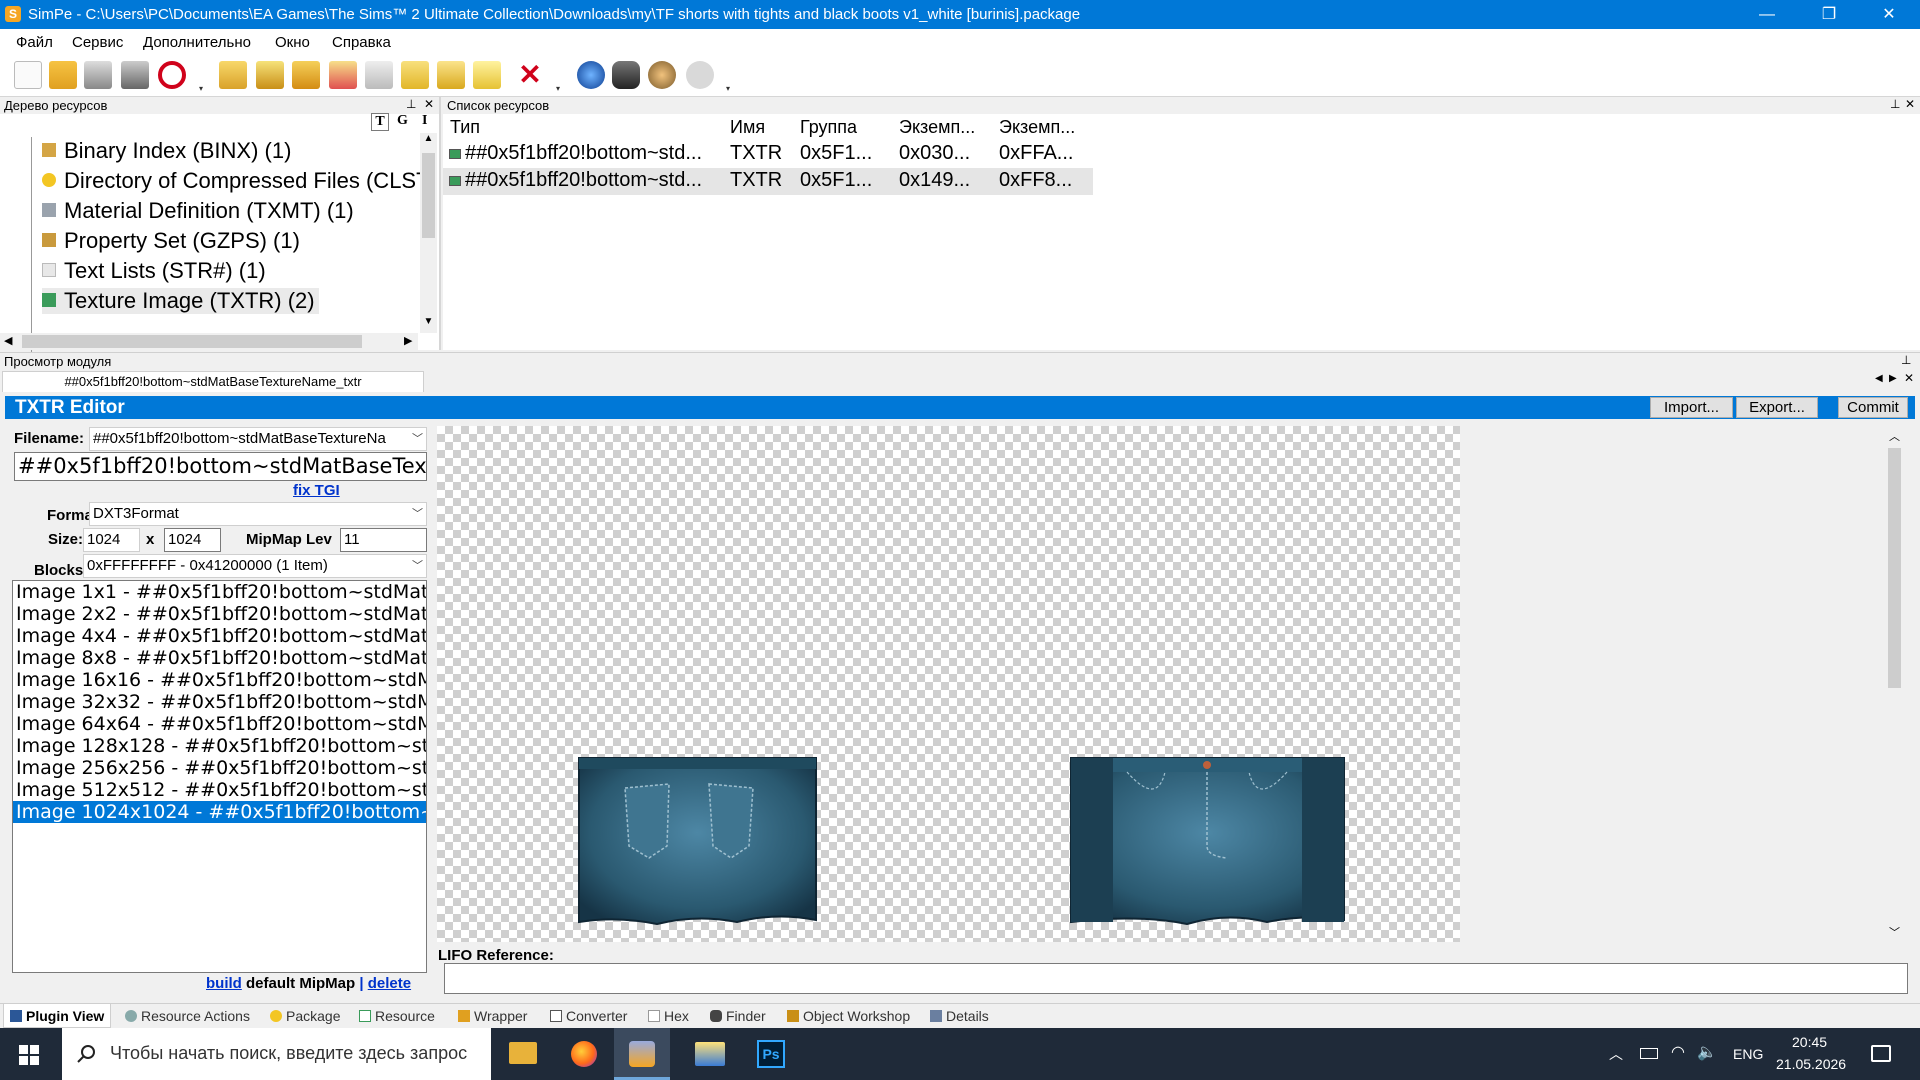  What do you see at coordinates (1894, 436) in the screenshot?
I see `scroll-up-icon: ︿` at bounding box center [1894, 436].